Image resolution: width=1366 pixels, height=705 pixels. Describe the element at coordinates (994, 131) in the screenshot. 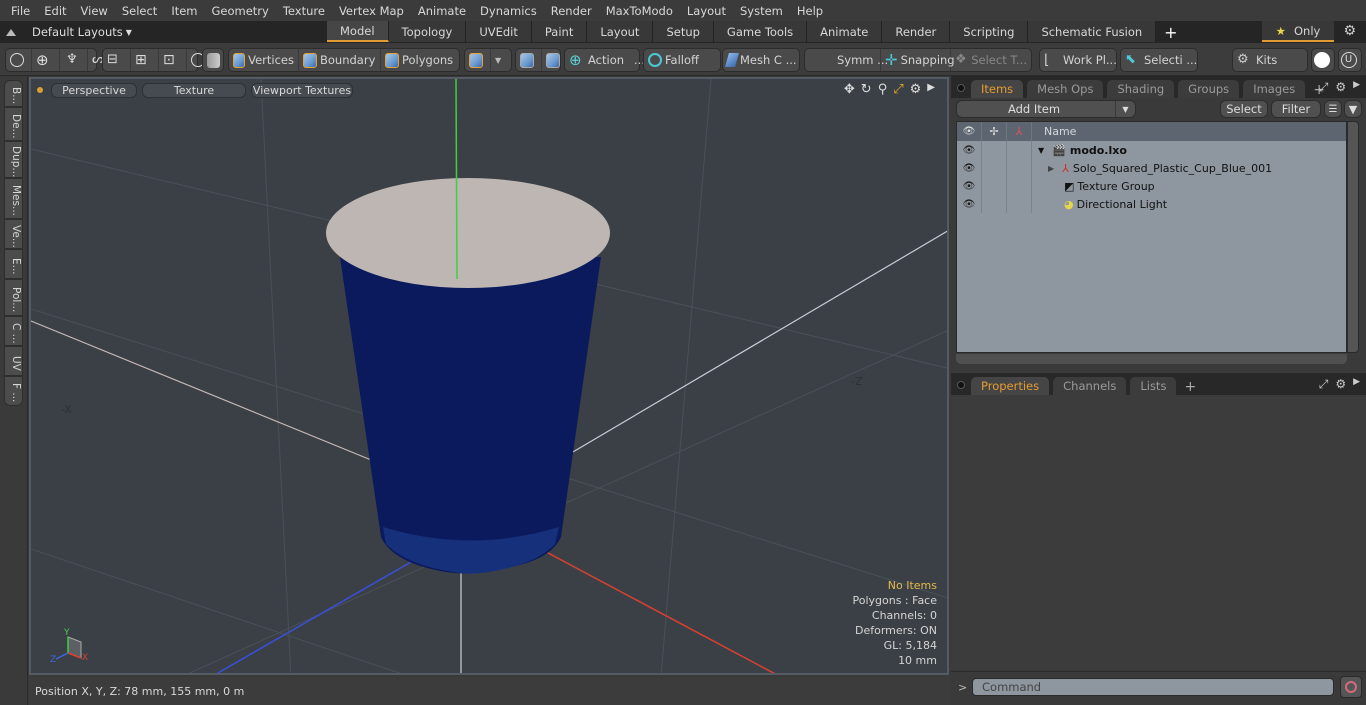

I see `lock-column-icon: ✢` at that location.